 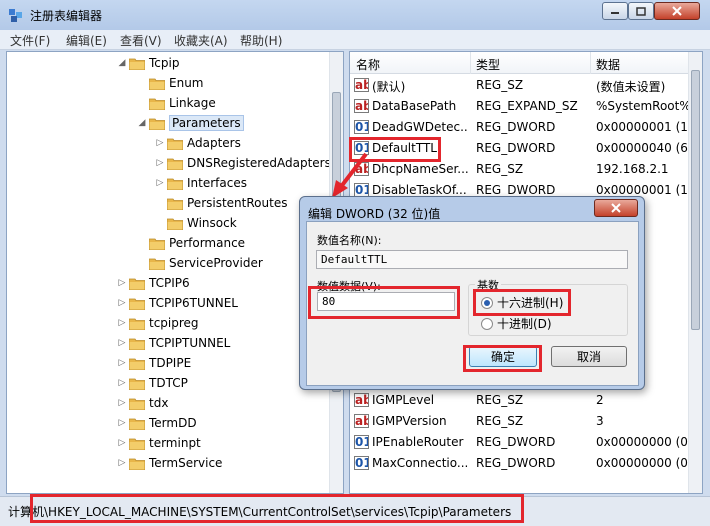 I want to click on list-scrollbar, so click(x=695, y=272).